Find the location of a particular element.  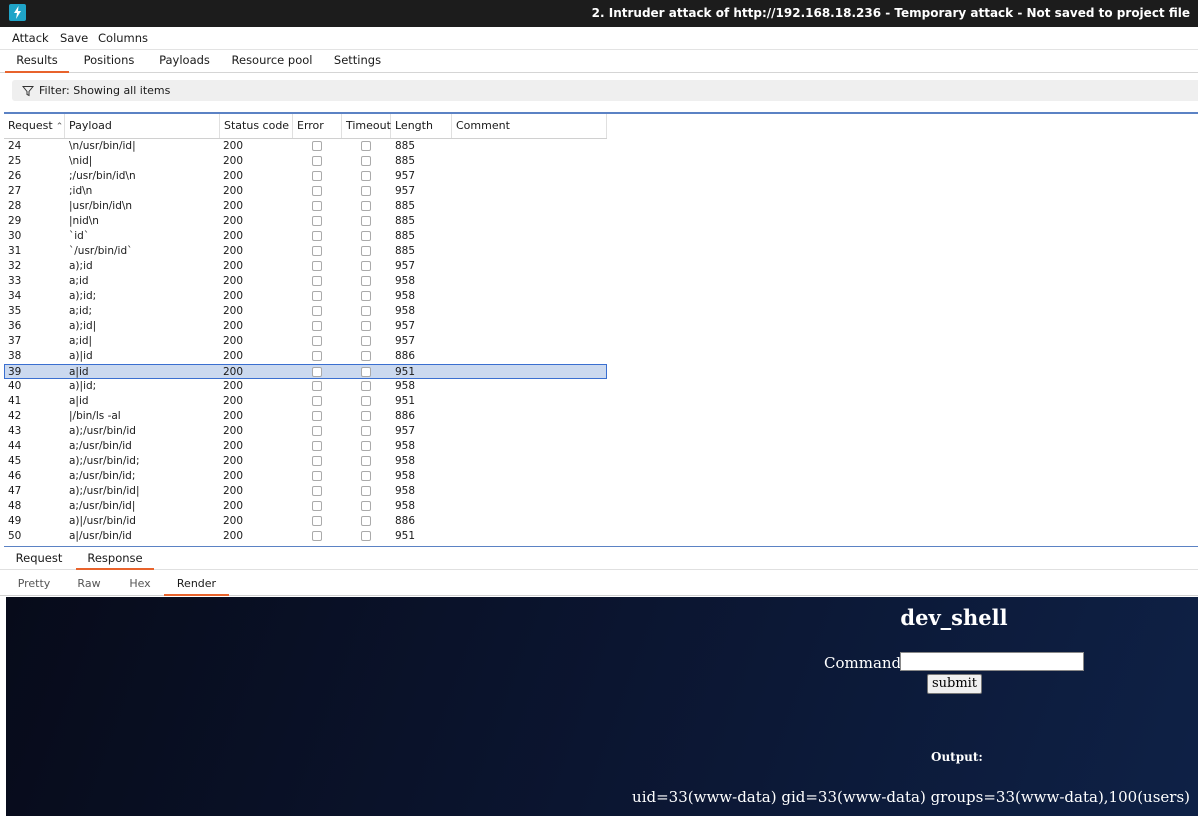

table-row: 50 a|/usr/bin/id 200 951 is located at coordinates (305, 536).